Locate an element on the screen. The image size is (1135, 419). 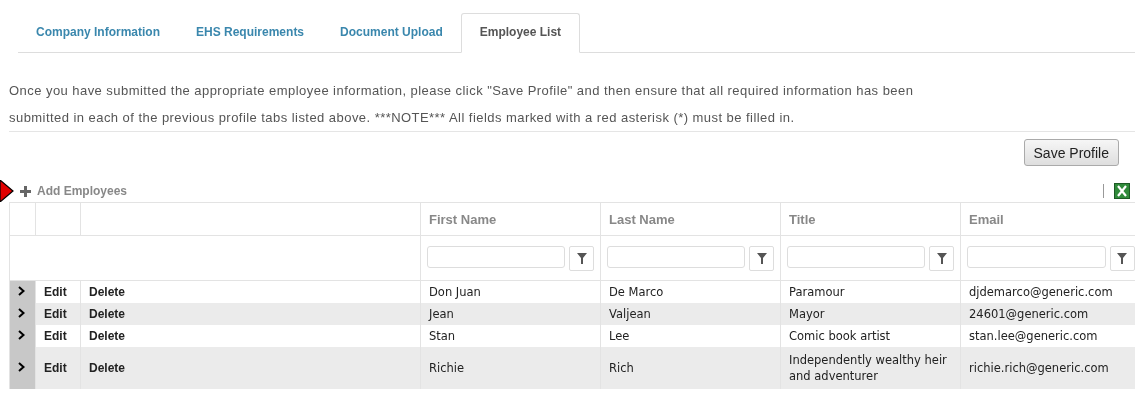
table-cell: Richie is located at coordinates (447, 368).